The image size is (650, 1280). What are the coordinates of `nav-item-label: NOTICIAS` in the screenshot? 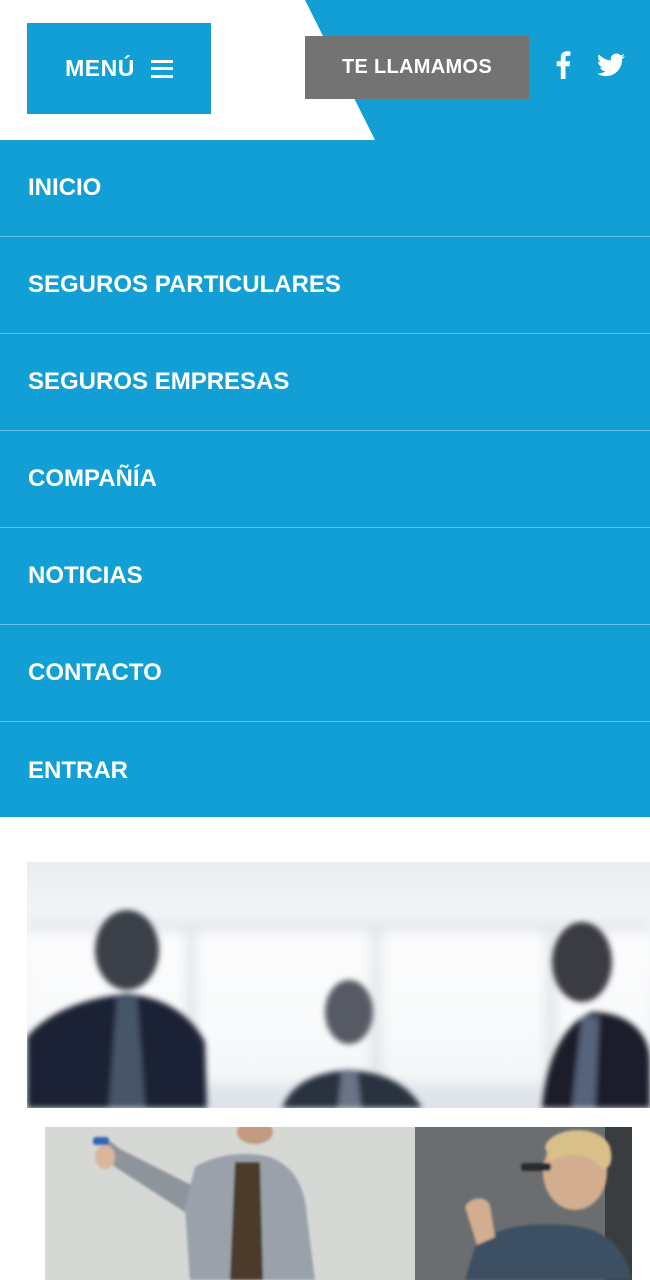 It's located at (85, 575).